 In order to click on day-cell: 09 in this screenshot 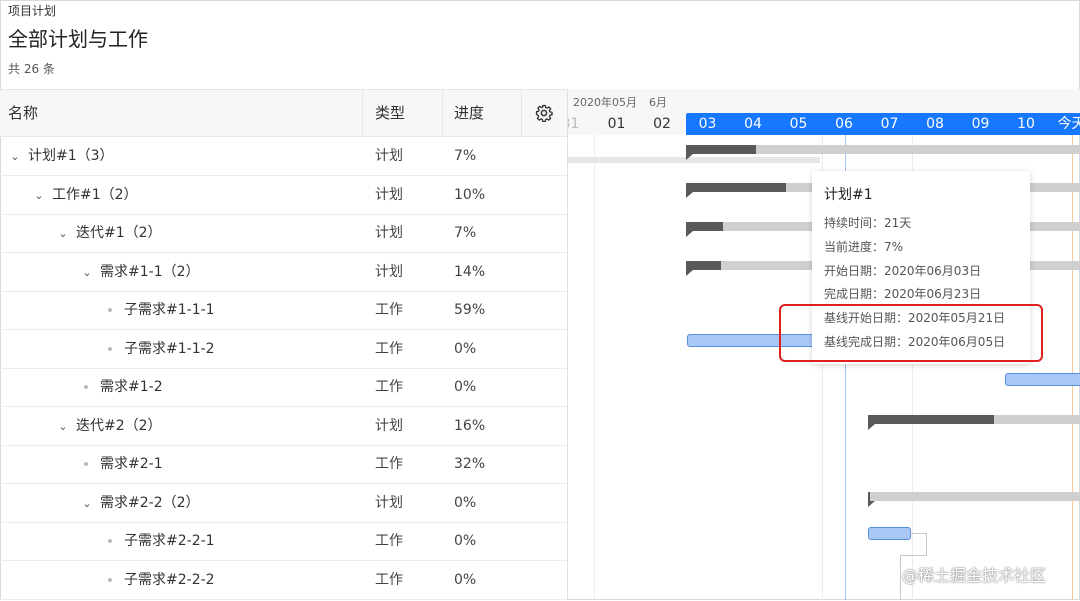, I will do `click(980, 124)`.